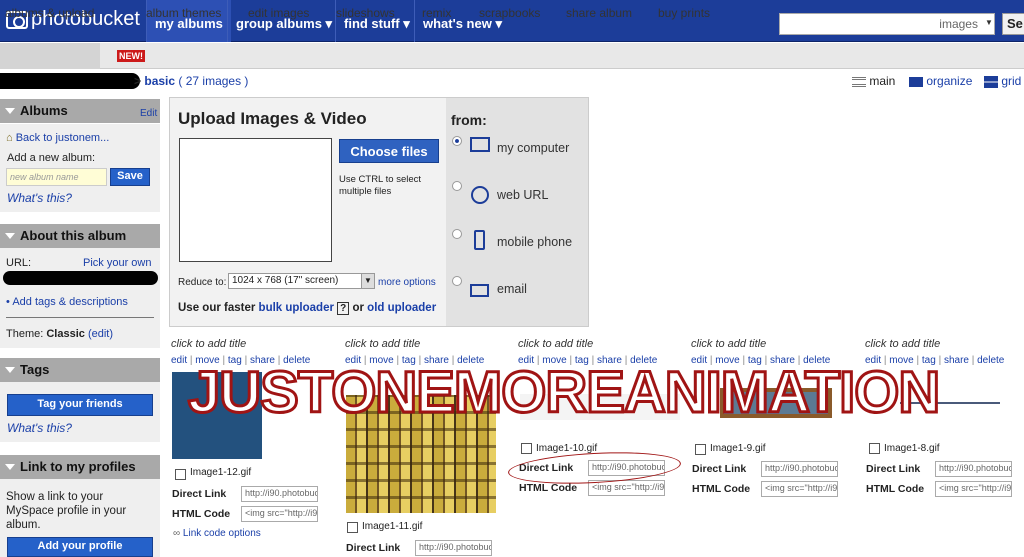 The image size is (1024, 557). Describe the element at coordinates (990, 360) in the screenshot. I see `action-delete: delete` at that location.